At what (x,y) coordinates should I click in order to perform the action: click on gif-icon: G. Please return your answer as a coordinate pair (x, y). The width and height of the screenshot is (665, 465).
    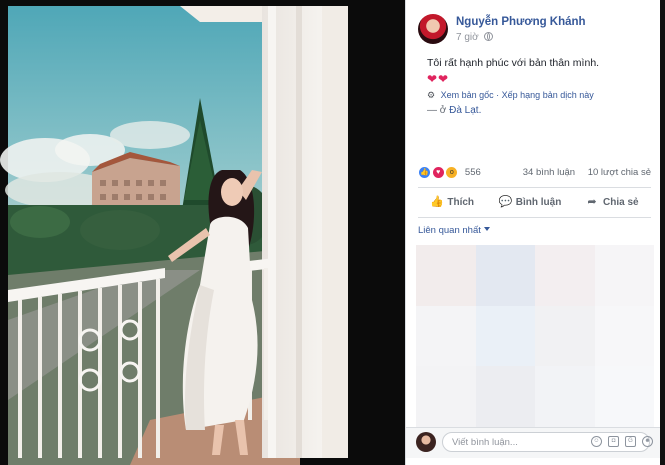
    Looking at the image, I should click on (630, 441).